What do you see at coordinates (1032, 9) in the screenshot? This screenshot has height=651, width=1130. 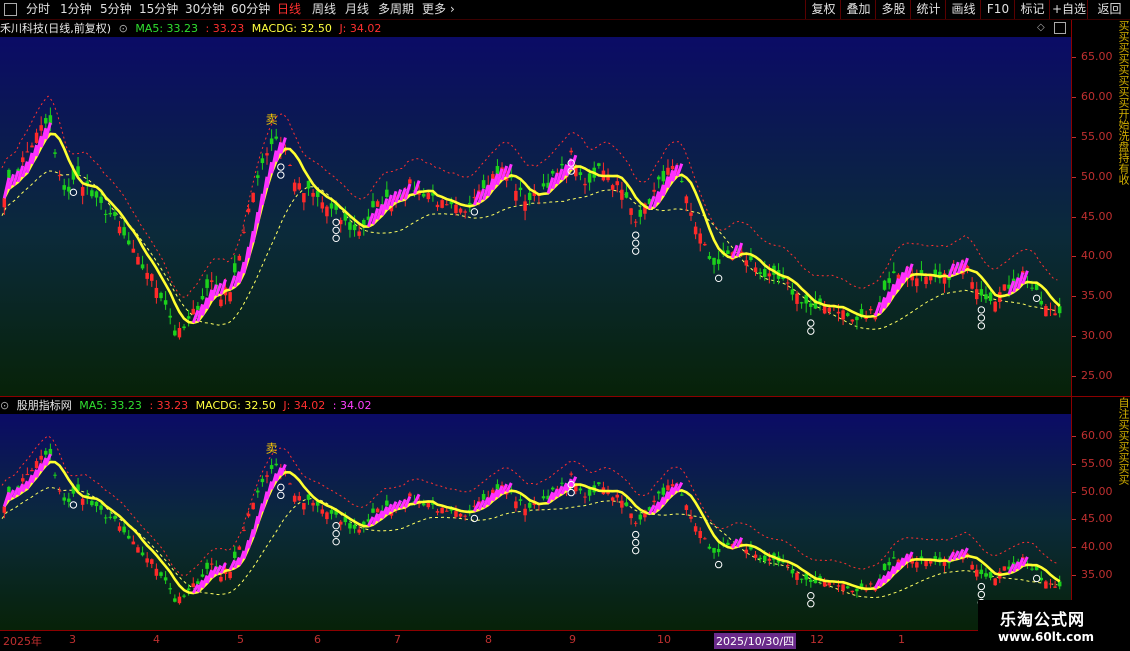 I see `mark-button: 标记` at bounding box center [1032, 9].